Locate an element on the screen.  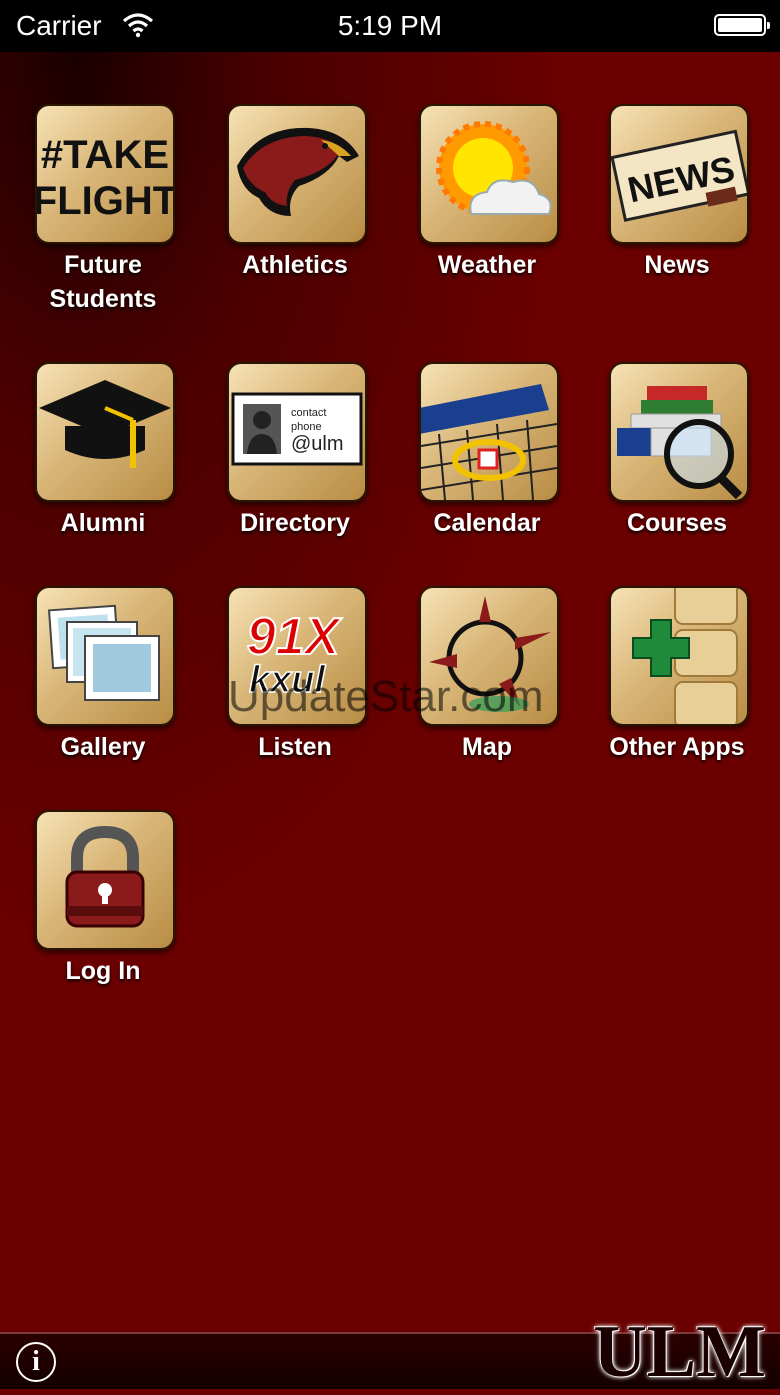
take-flight-line2: FLIGHT is located at coordinates (105, 201).